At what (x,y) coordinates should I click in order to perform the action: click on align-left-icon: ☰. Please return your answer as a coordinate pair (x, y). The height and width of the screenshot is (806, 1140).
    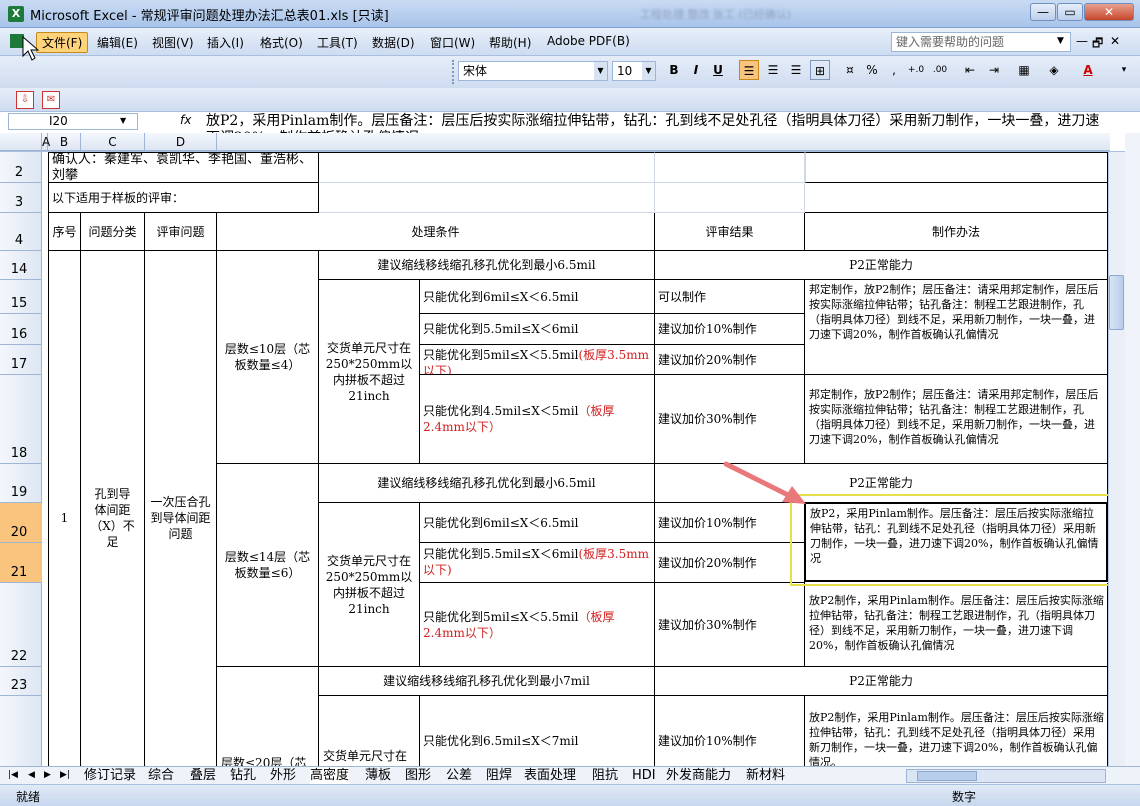
    Looking at the image, I should click on (749, 70).